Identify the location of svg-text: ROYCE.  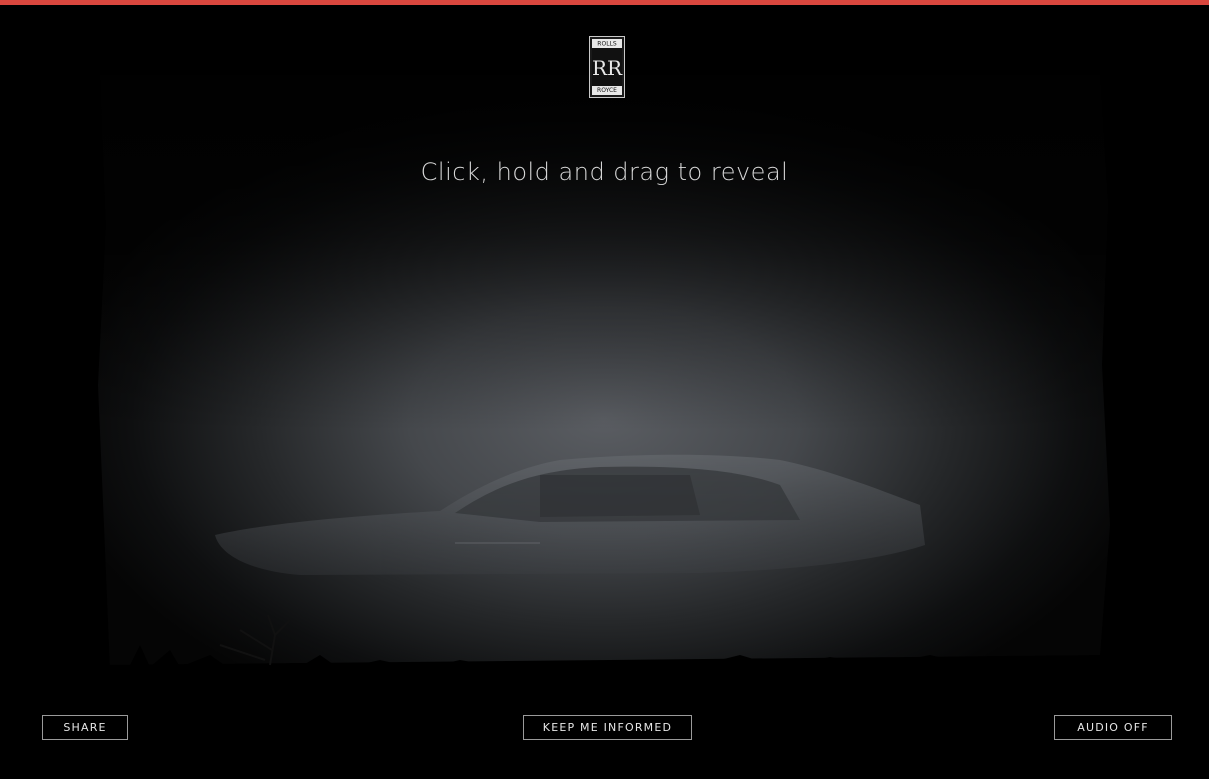
(607, 90).